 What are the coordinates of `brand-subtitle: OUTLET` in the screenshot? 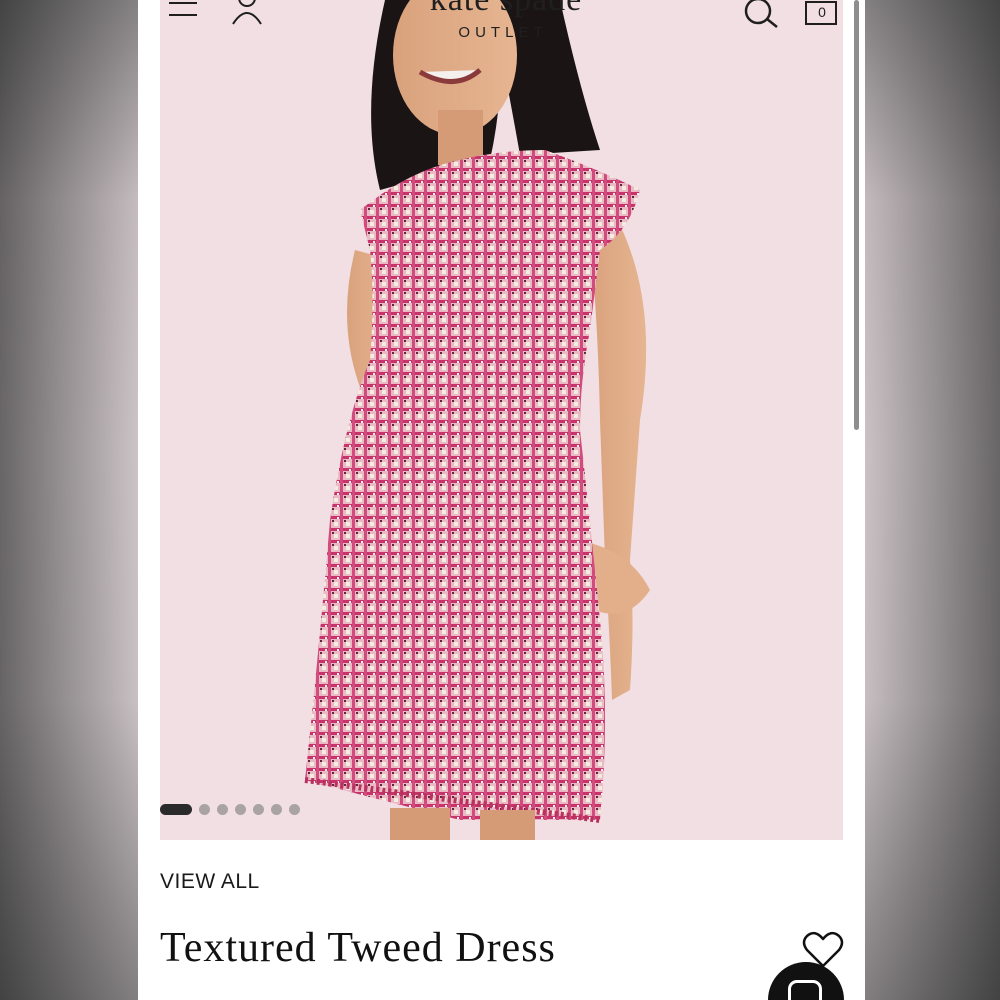 It's located at (503, 32).